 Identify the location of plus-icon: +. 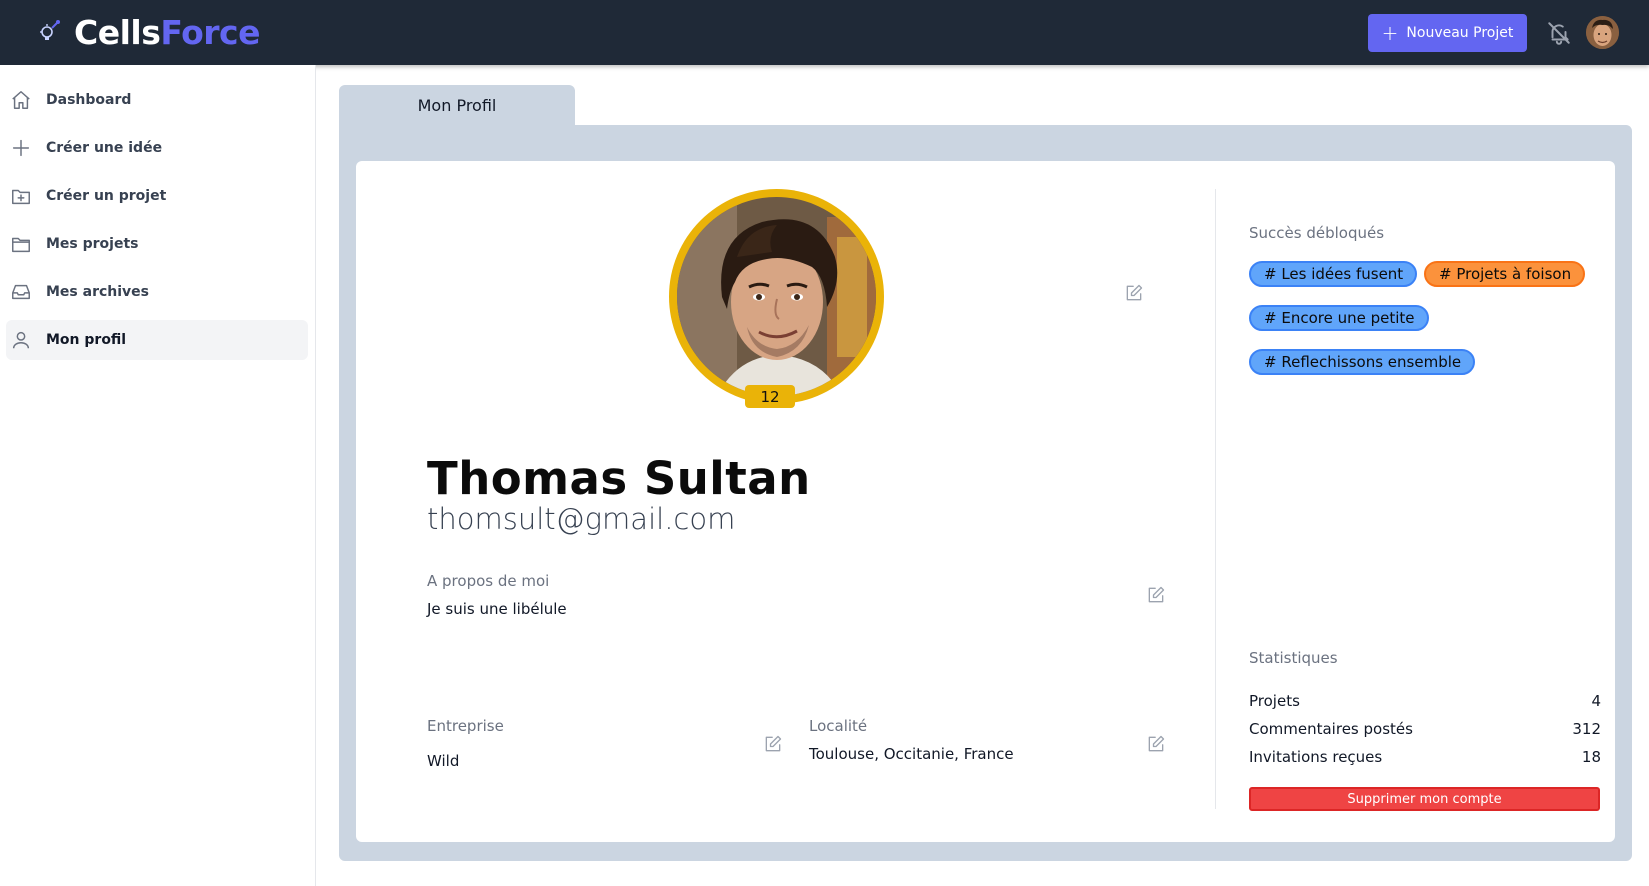
(1390, 33).